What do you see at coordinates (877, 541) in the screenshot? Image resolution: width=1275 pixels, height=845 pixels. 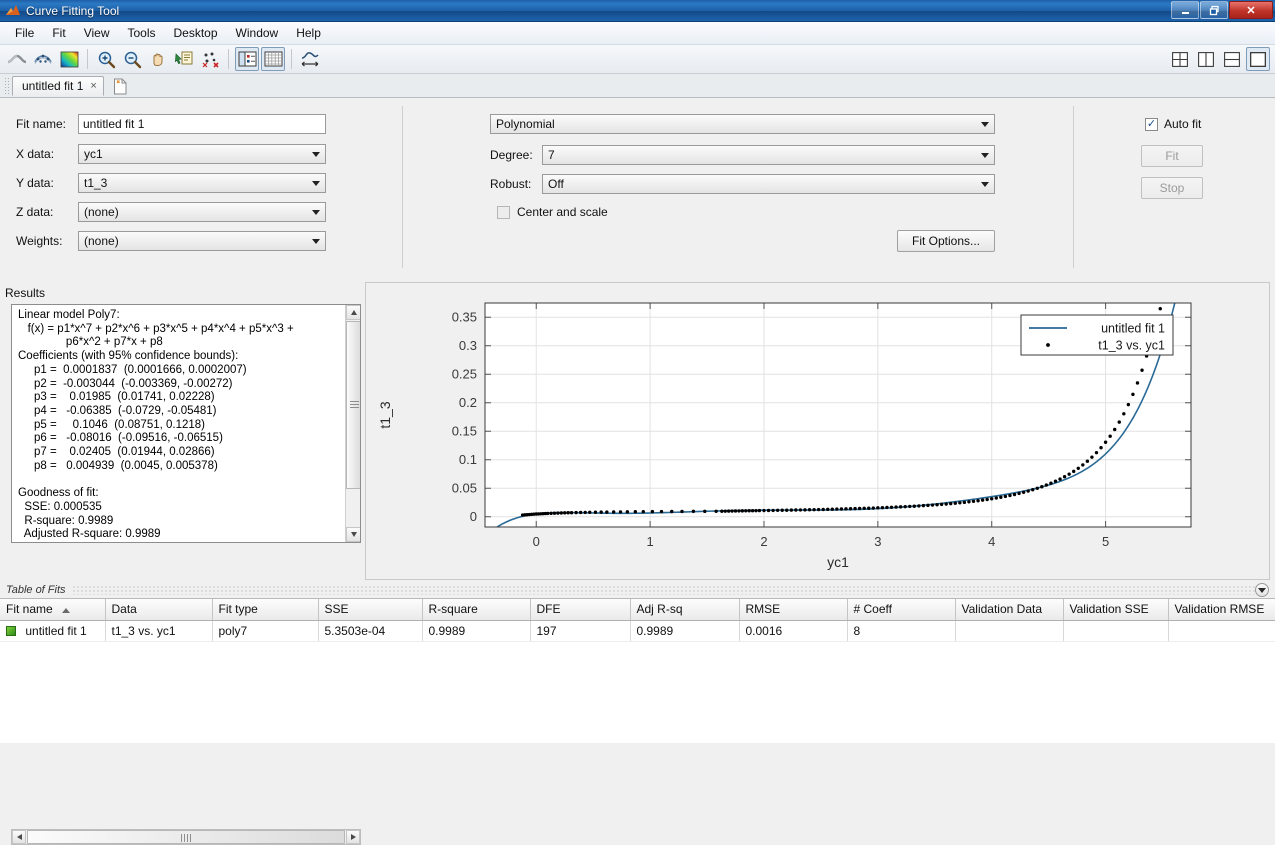 I see `svg-text: 3` at bounding box center [877, 541].